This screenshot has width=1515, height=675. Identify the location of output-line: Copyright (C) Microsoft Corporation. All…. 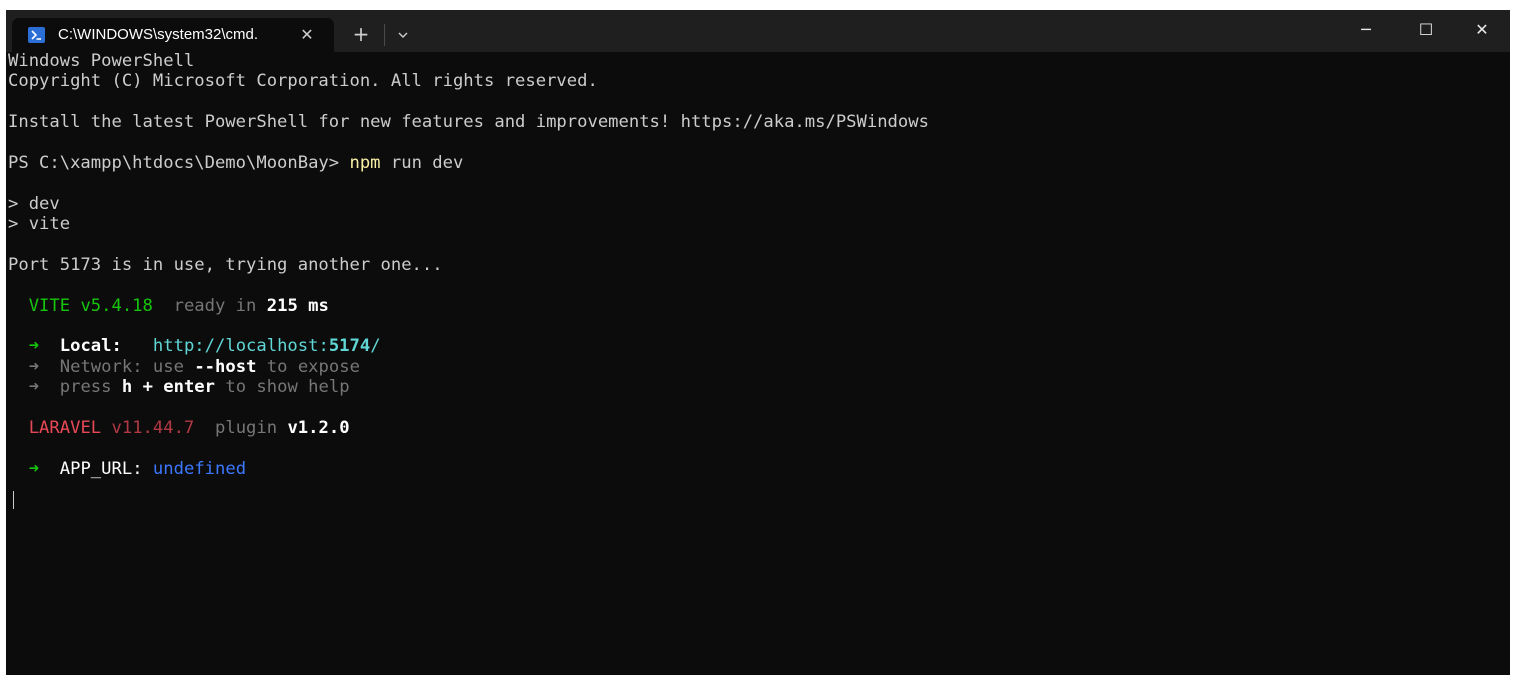
(303, 81).